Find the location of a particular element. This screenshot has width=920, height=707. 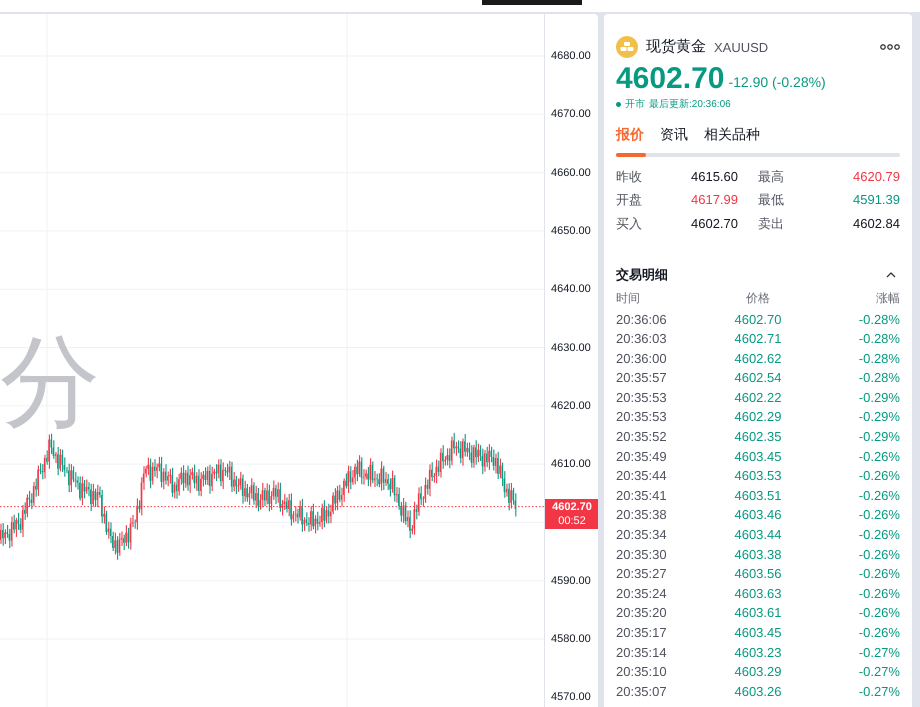

trade-time: 20:35:41 is located at coordinates (642, 495).